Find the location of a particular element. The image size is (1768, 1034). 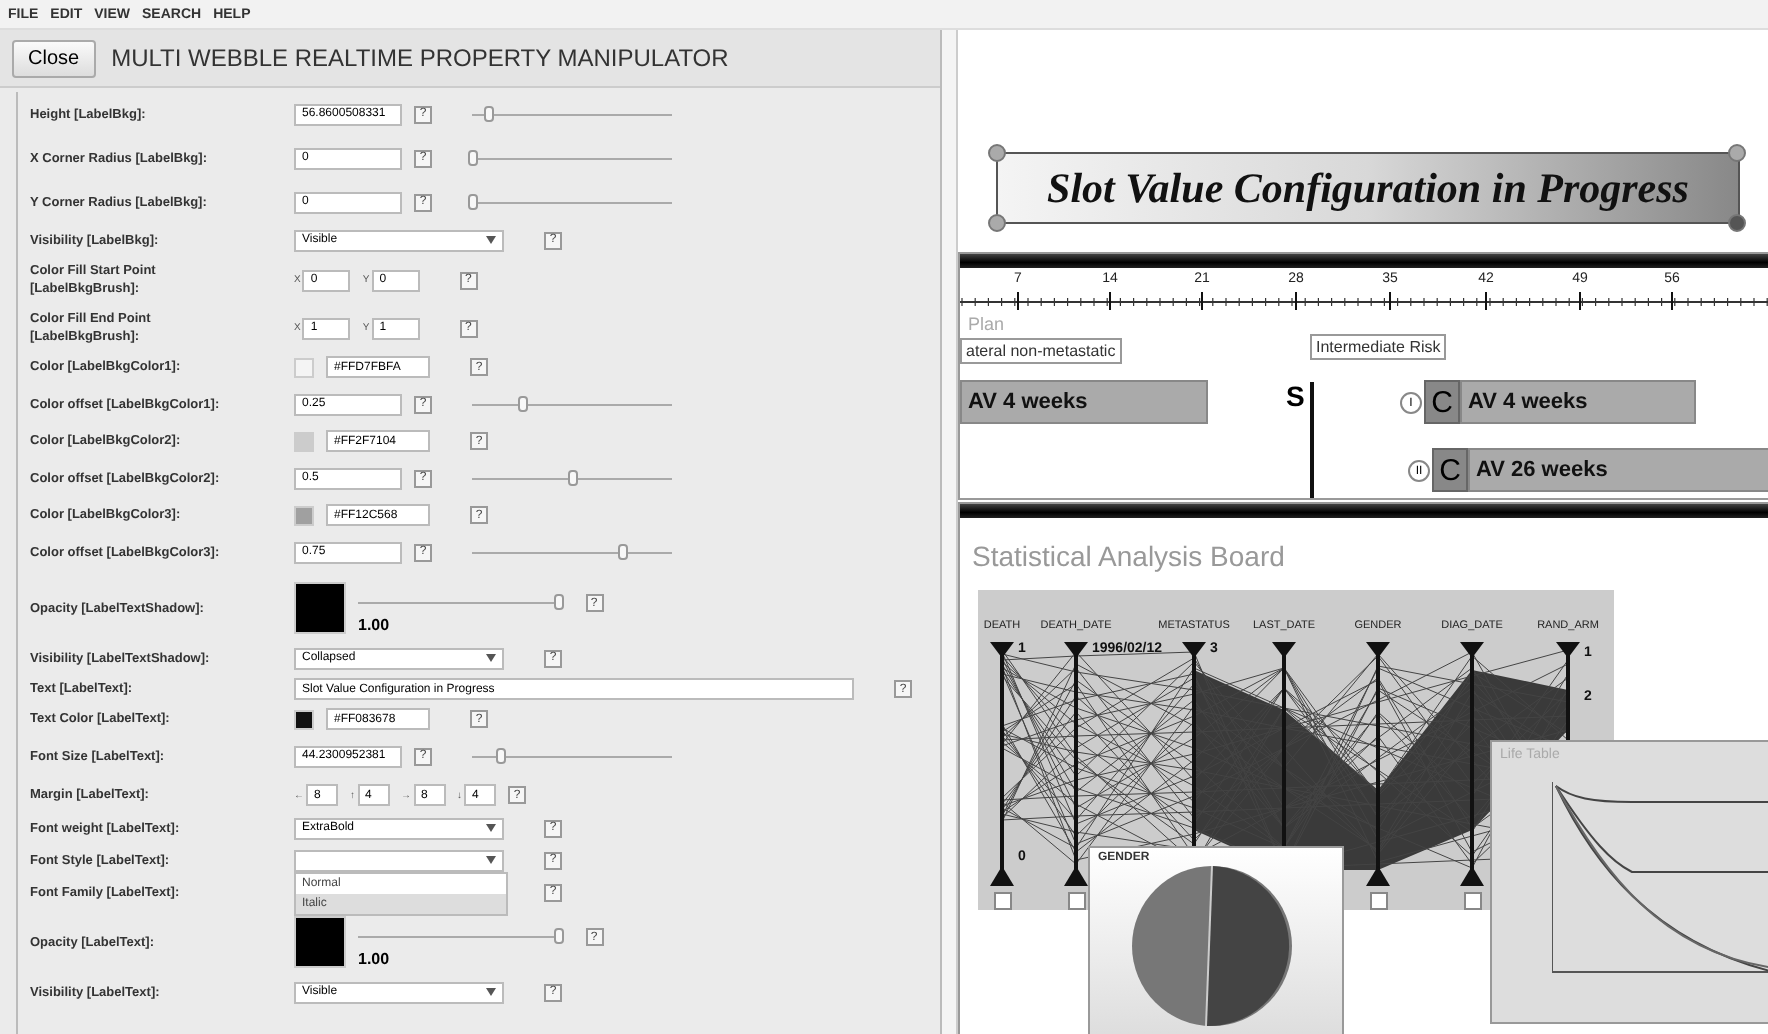

marker-label: S is located at coordinates (1295, 396).